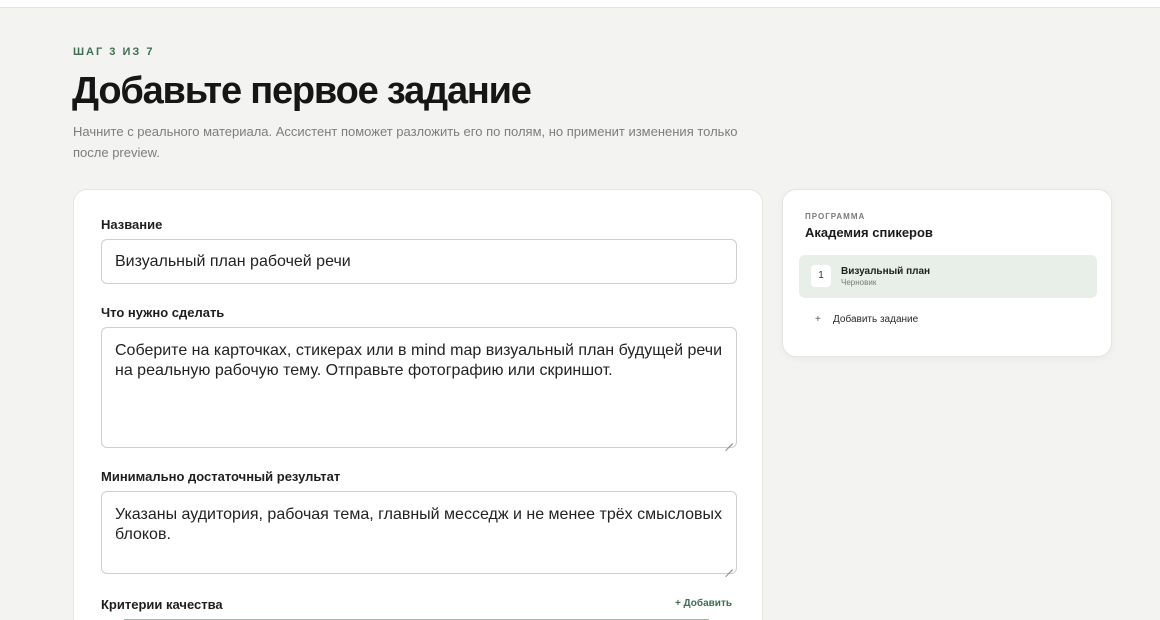 The width and height of the screenshot is (1160, 620). Describe the element at coordinates (886, 271) in the screenshot. I see `task-item-name: Визуальный план` at that location.